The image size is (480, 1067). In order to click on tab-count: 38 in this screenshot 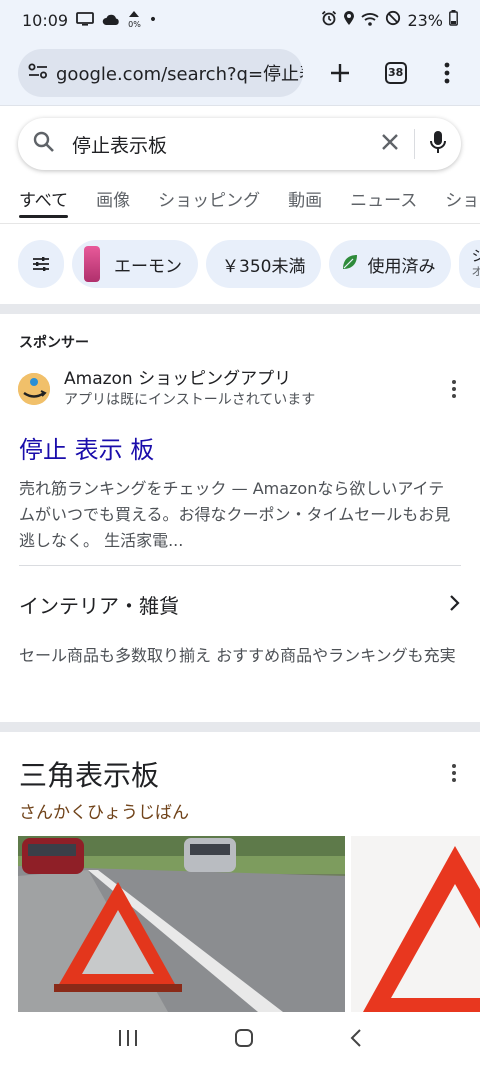, I will do `click(395, 72)`.